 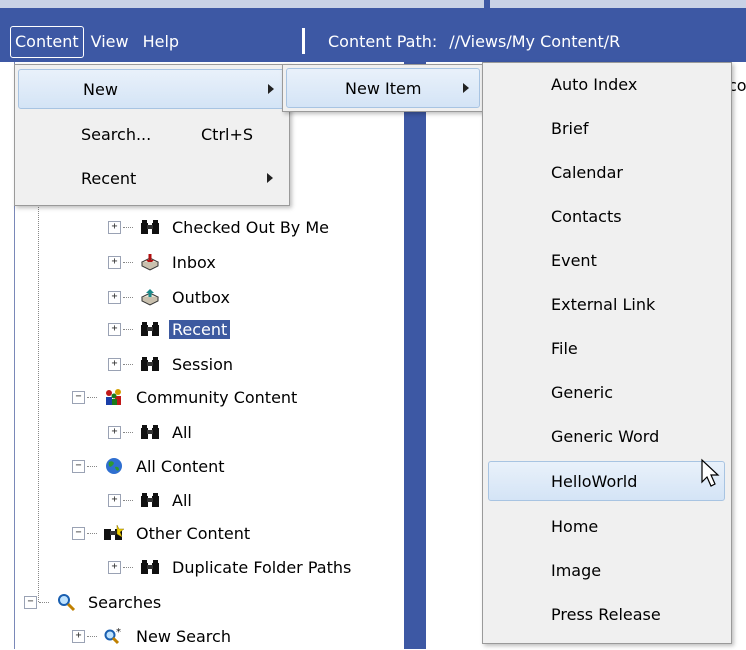 I want to click on tree-item-label: Community Content, so click(x=217, y=397).